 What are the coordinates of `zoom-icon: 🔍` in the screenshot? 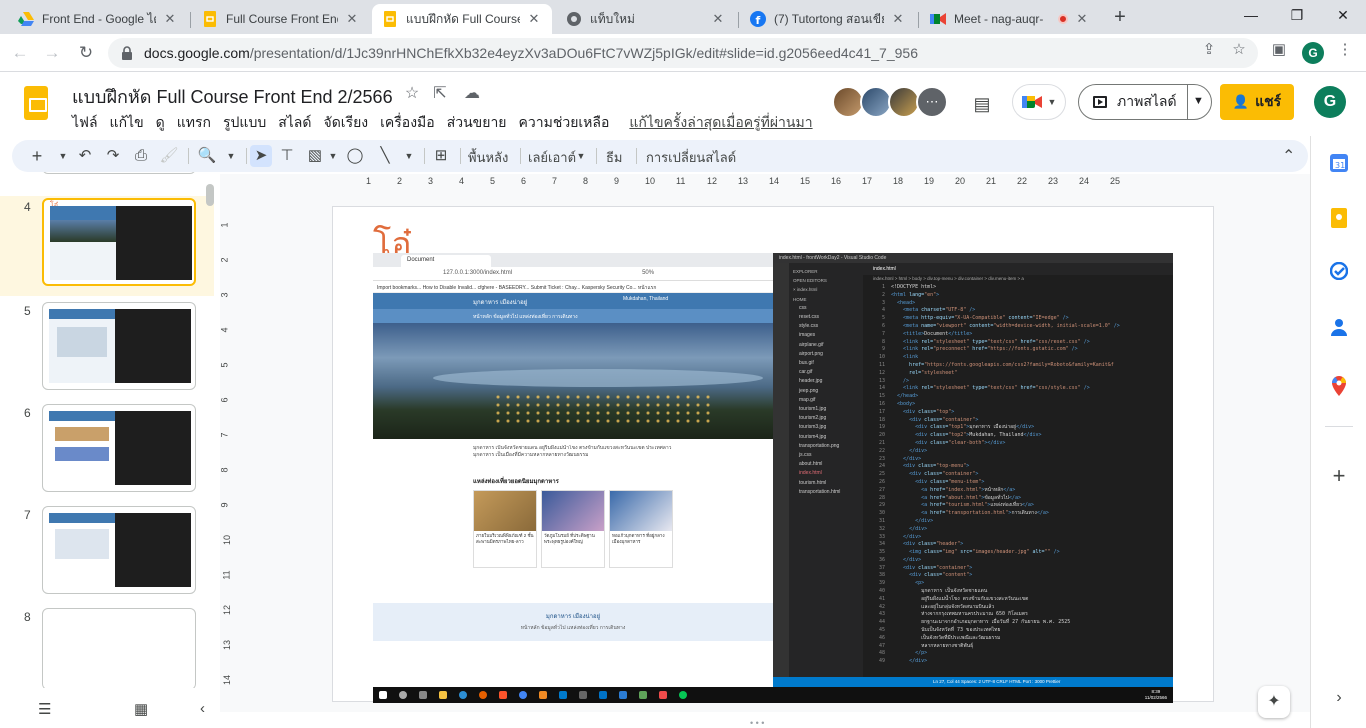 It's located at (207, 156).